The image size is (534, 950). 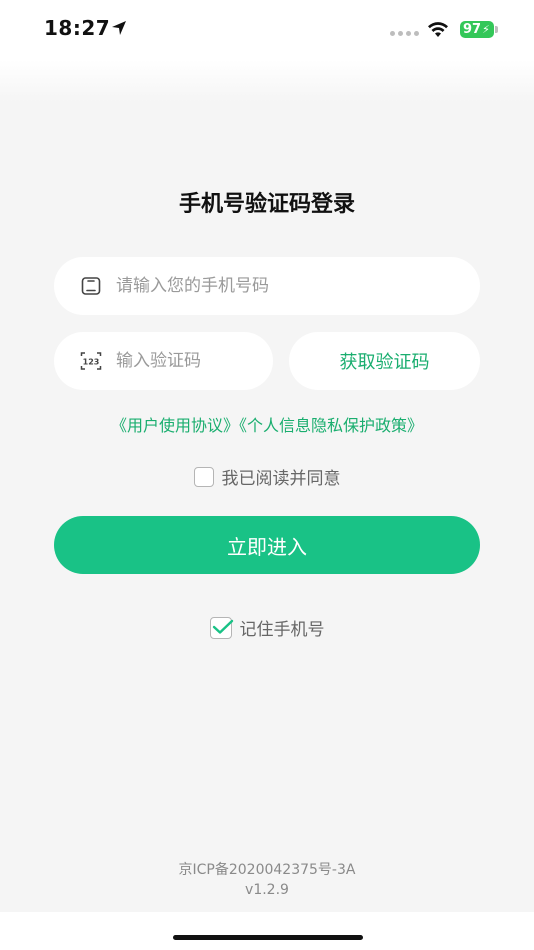 I want to click on agree-row: 我已阅读并同意, so click(x=267, y=476).